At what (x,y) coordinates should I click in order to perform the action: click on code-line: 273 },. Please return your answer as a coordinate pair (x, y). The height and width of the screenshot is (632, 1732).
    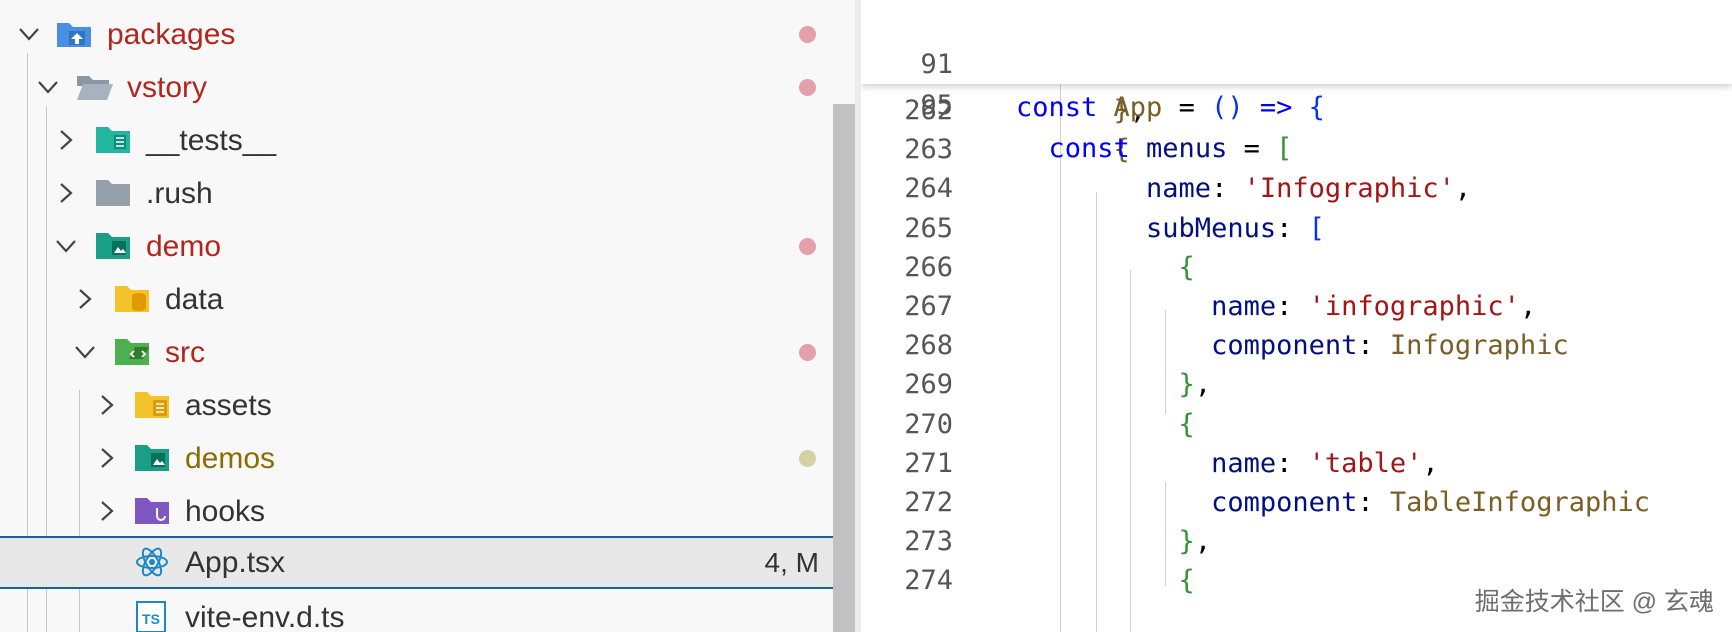
    Looking at the image, I should click on (1296, 541).